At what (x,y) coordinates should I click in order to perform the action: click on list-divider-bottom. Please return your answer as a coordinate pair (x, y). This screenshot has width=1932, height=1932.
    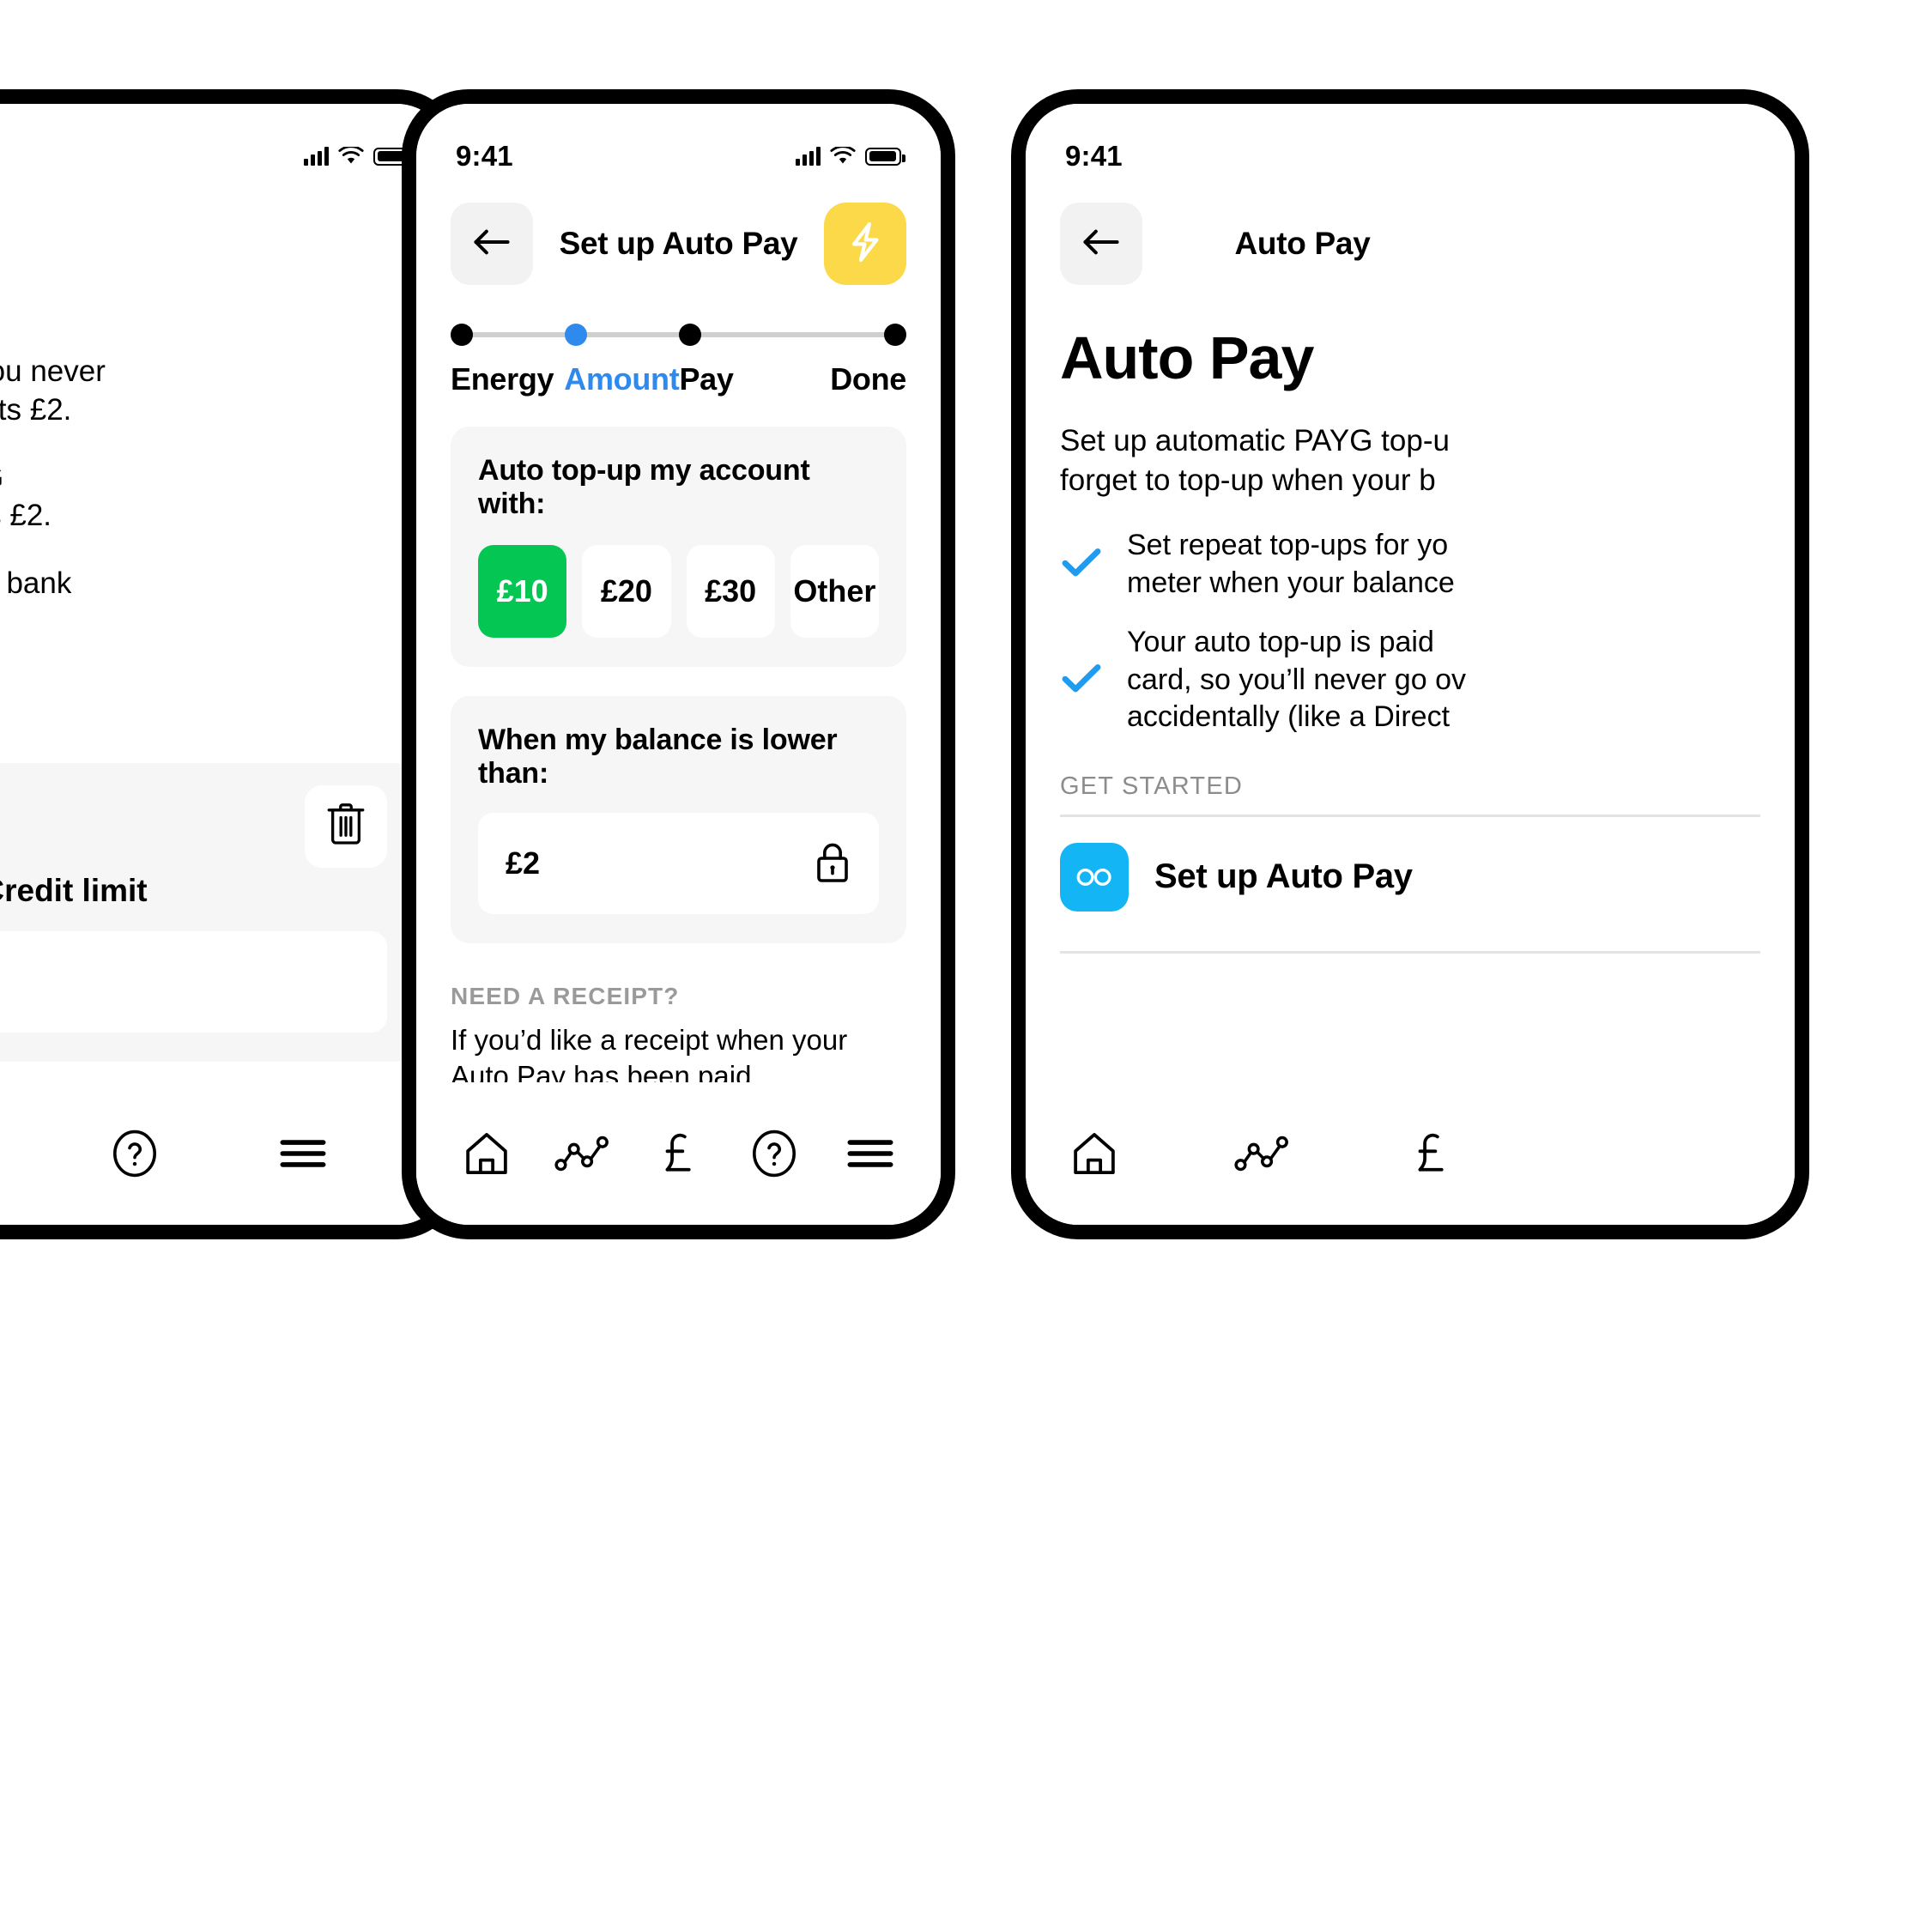
    Looking at the image, I should click on (1410, 952).